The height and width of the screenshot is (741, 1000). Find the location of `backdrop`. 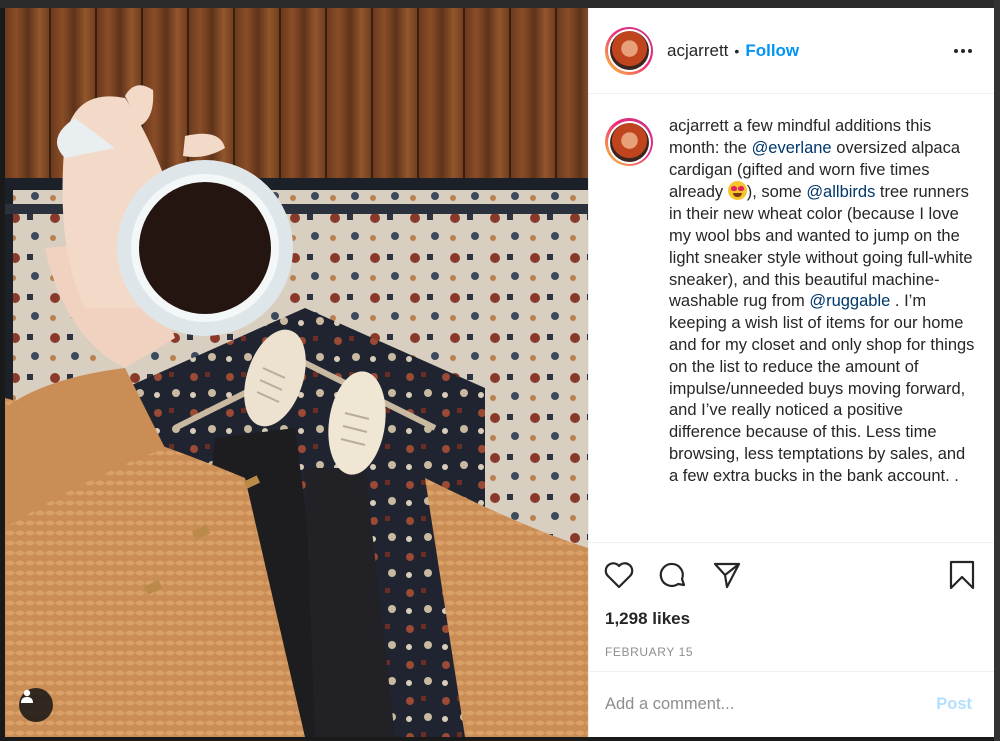

backdrop is located at coordinates (500, 4).